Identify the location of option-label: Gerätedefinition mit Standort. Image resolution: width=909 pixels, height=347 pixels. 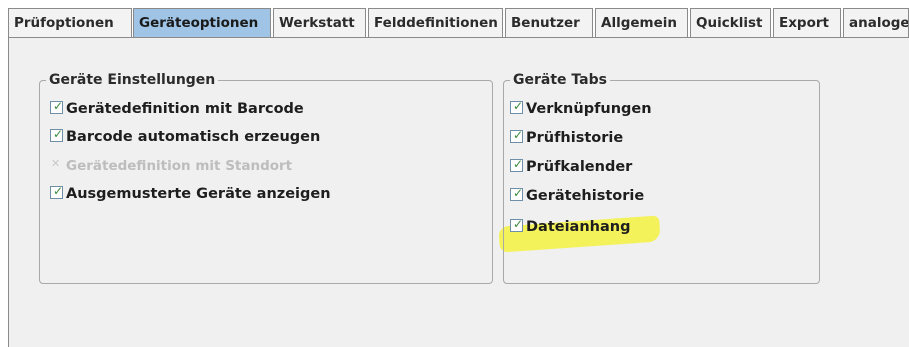
(179, 166).